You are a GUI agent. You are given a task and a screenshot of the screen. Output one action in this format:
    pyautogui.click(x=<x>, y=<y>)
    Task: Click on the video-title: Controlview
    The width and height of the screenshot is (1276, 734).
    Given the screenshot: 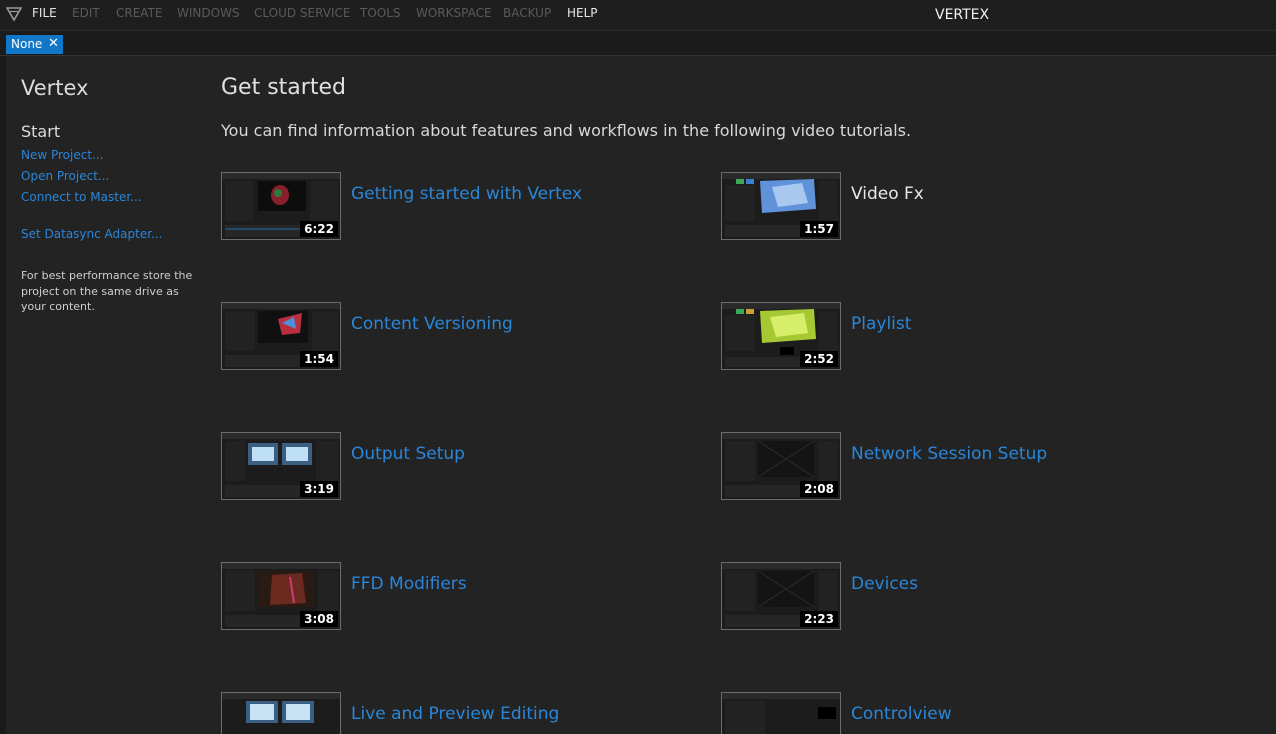 What is the action you would take?
    pyautogui.click(x=901, y=714)
    